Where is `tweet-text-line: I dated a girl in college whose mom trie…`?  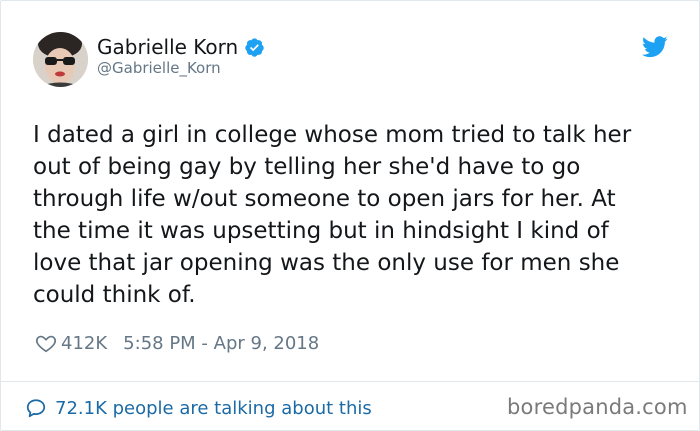 tweet-text-line: I dated a girl in college whose mom trie… is located at coordinates (332, 135).